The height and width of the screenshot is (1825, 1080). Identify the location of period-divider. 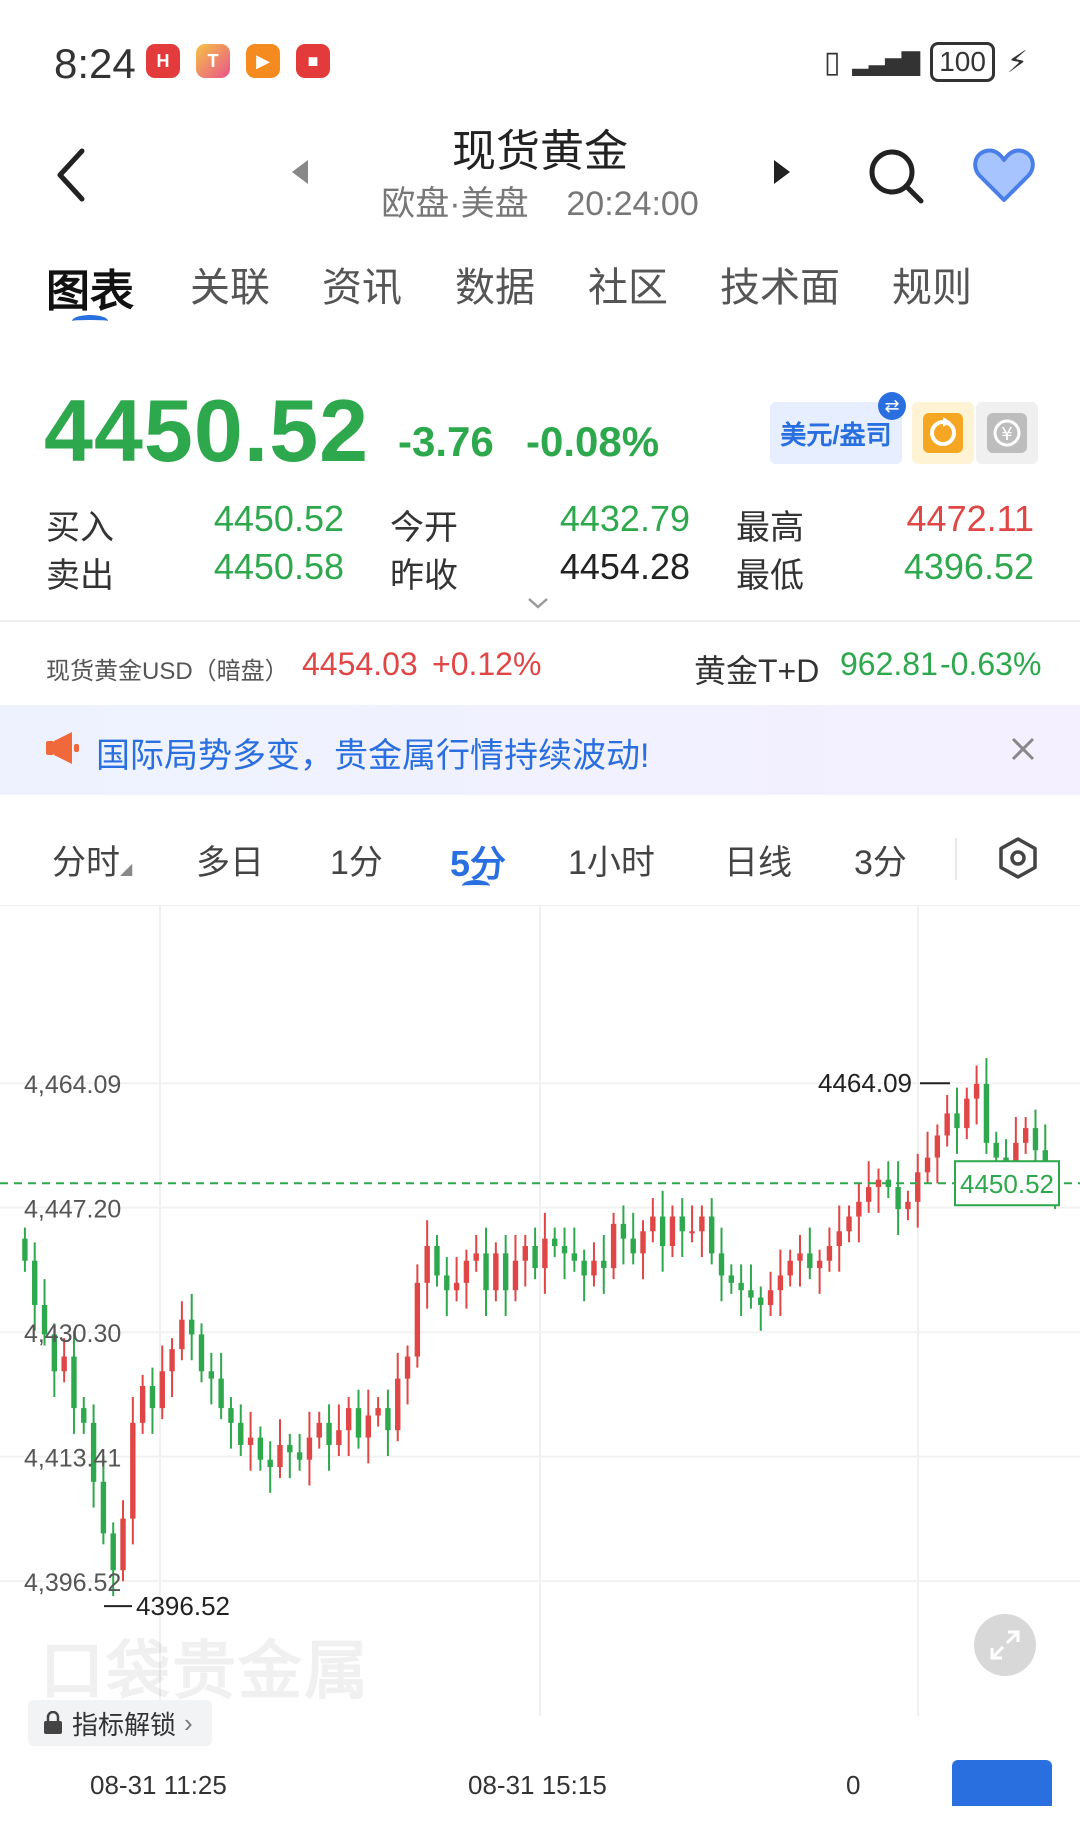
(956, 859).